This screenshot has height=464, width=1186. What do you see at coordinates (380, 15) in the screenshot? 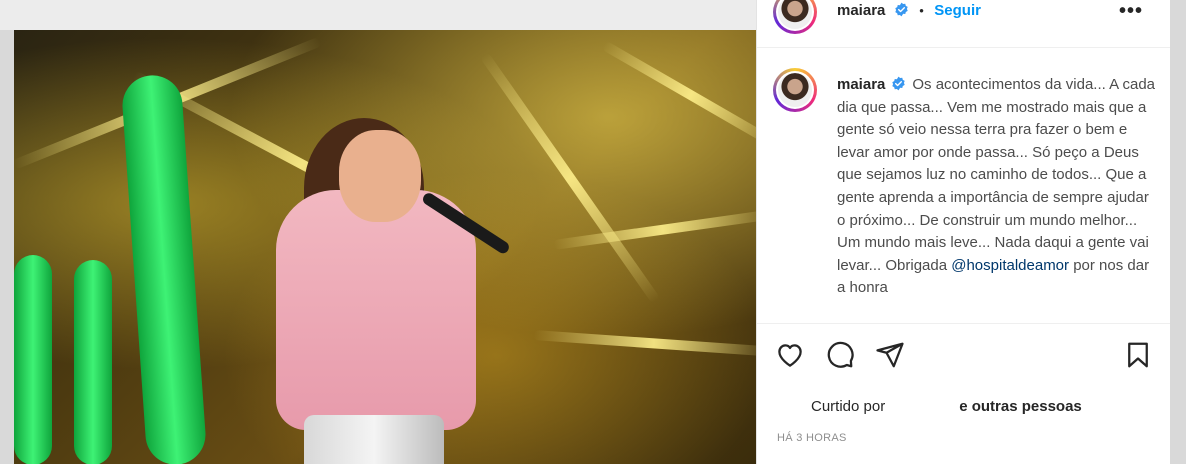
I see `top-strip` at bounding box center [380, 15].